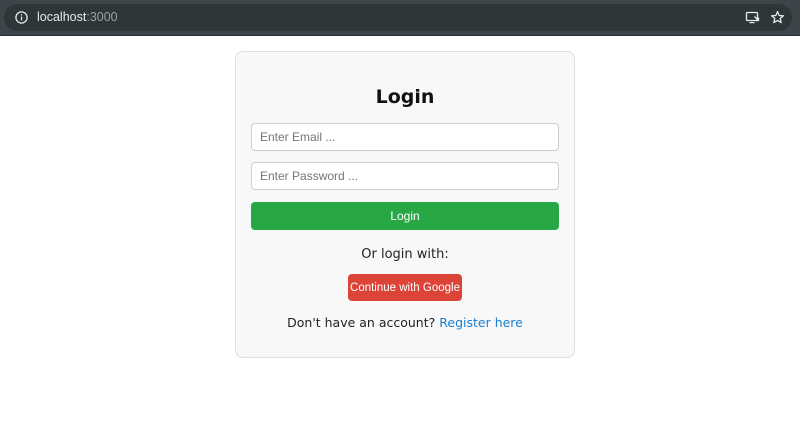  What do you see at coordinates (405, 176) in the screenshot?
I see `password-field` at bounding box center [405, 176].